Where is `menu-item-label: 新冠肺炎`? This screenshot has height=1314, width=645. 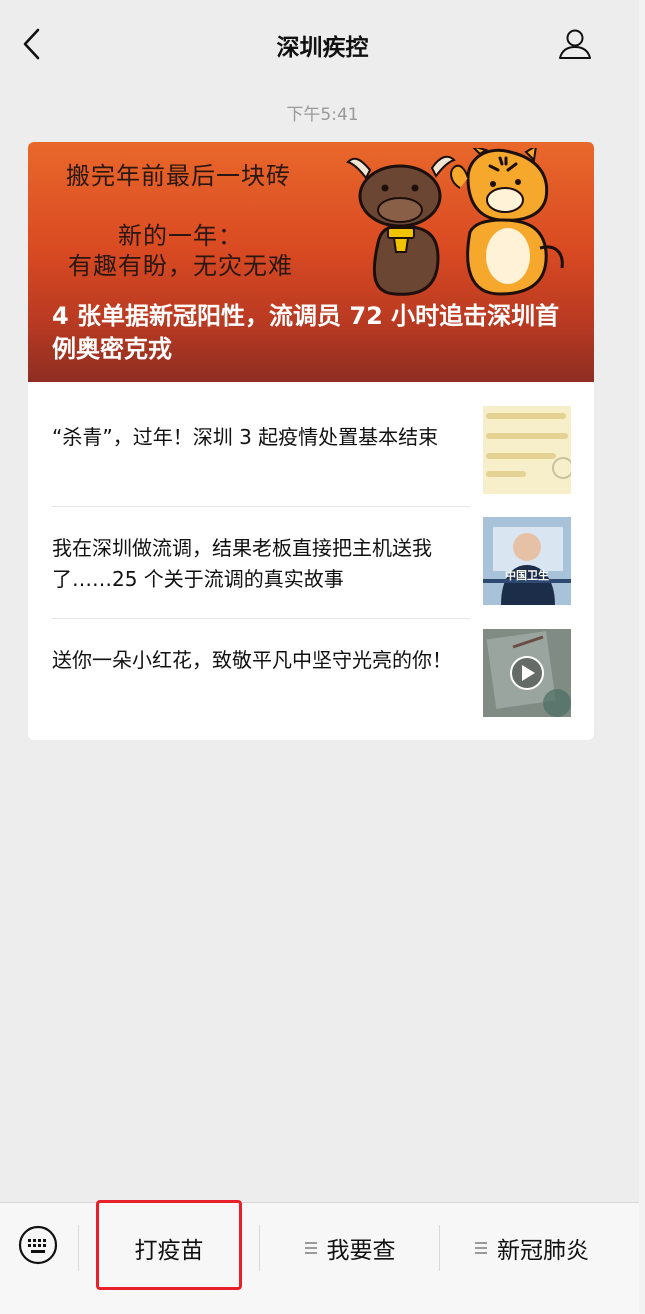
menu-item-label: 新冠肺炎 is located at coordinates (543, 1251).